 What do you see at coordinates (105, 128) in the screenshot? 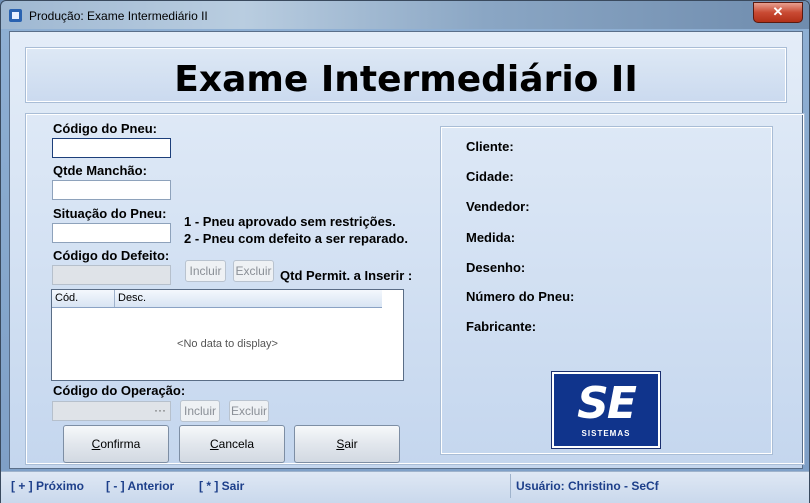
I see `codigo-pneu-label: Código do Pneu:` at bounding box center [105, 128].